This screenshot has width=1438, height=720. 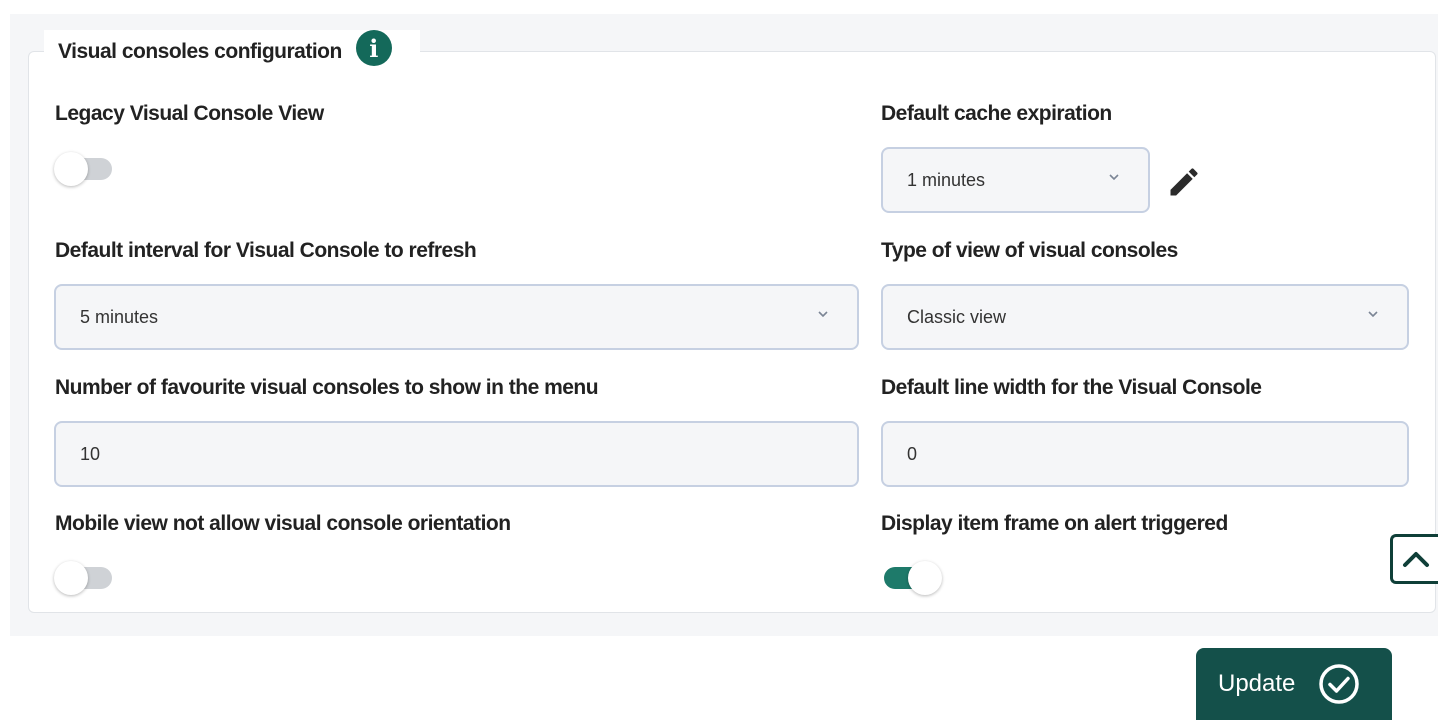 I want to click on update-button: Update, so click(x=1294, y=684).